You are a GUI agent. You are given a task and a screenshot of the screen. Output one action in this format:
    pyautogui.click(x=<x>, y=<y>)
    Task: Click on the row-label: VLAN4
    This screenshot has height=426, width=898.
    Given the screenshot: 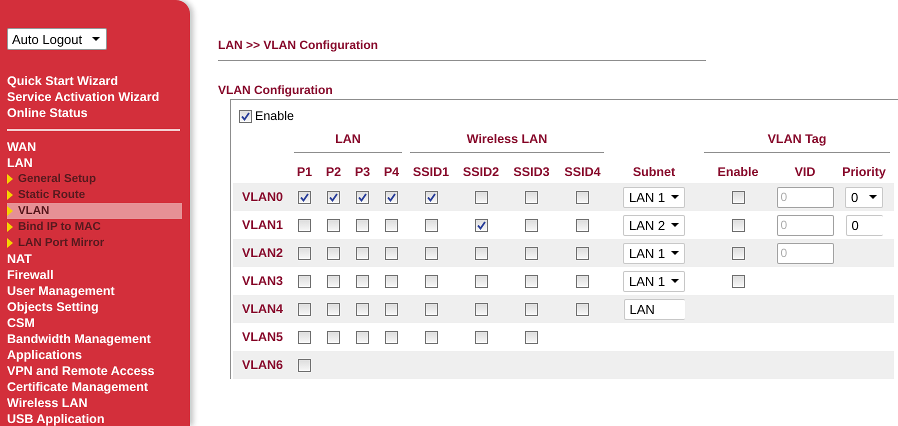 What is the action you would take?
    pyautogui.click(x=262, y=309)
    